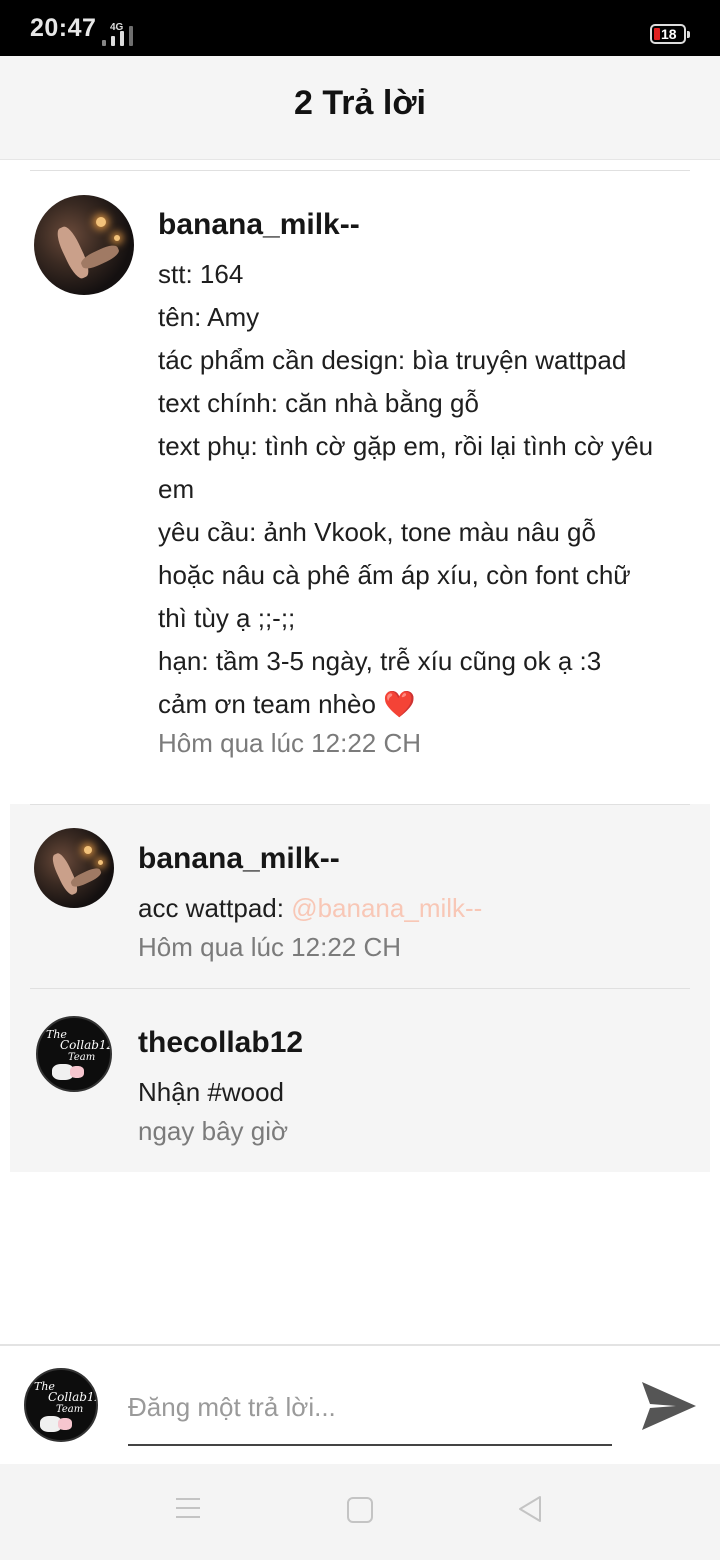 The image size is (720, 1560). Describe the element at coordinates (220, 1043) in the screenshot. I see `comment-username: thecollab12` at that location.